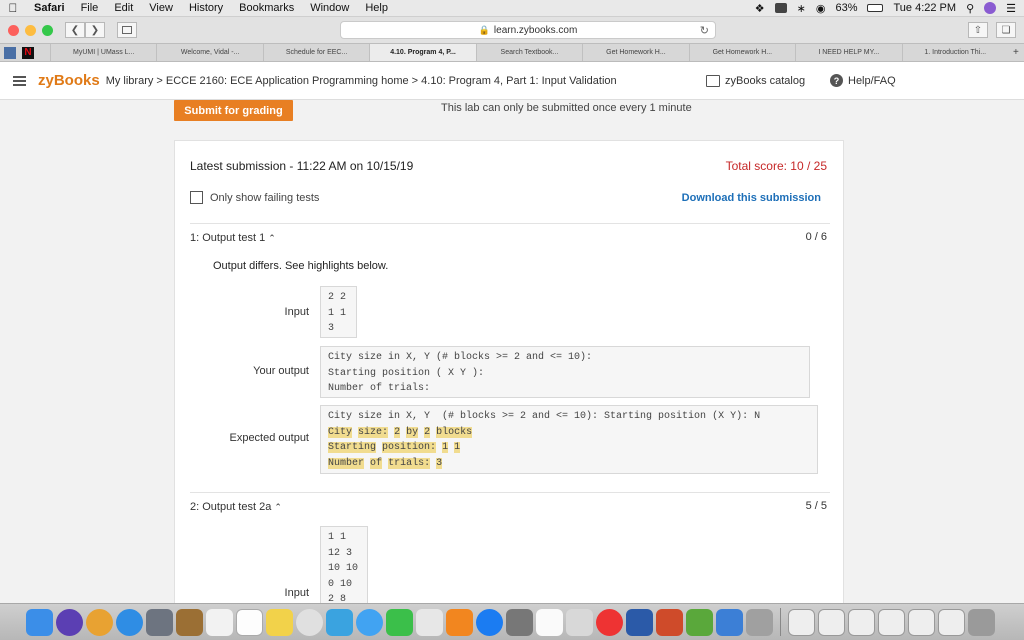 This screenshot has height=640, width=1024. Describe the element at coordinates (129, 622) in the screenshot. I see `safari-icon` at that location.